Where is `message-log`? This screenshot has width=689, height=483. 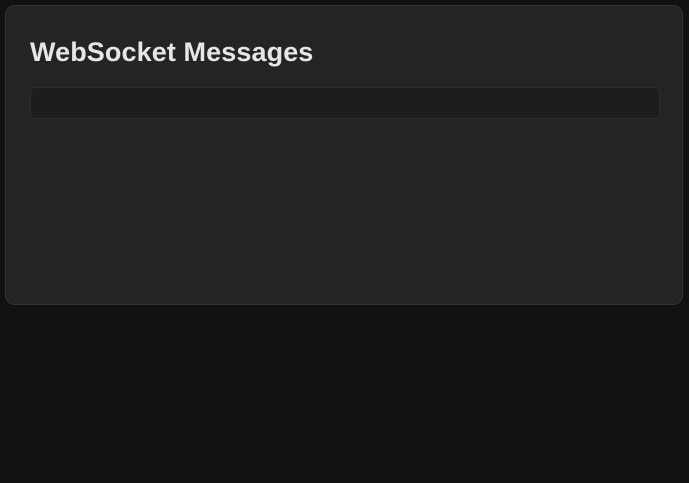
message-log is located at coordinates (345, 103).